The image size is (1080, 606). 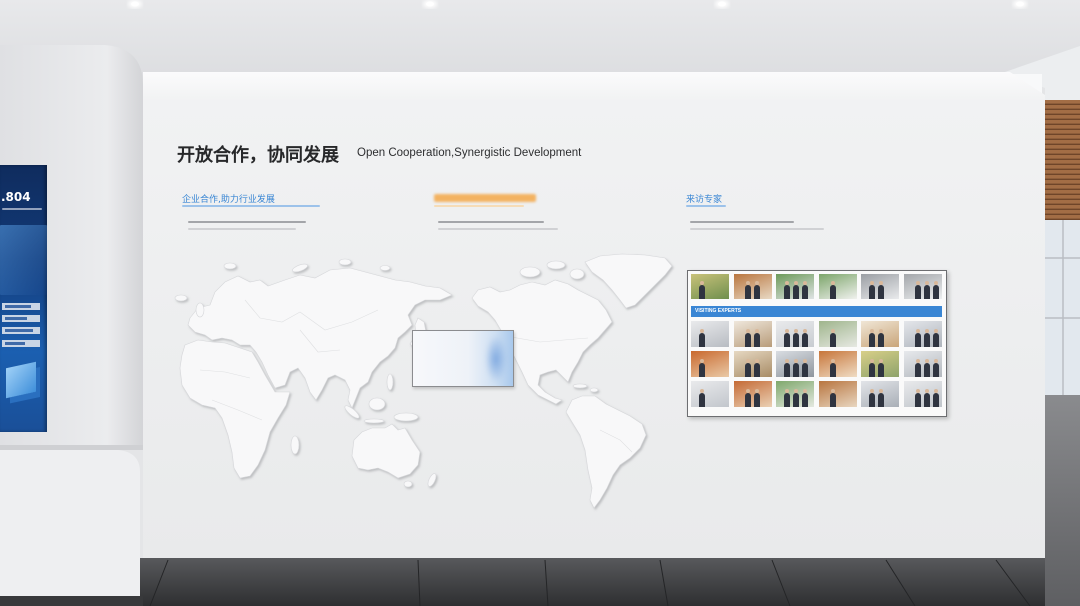 I want to click on island-arctic-canada, so click(x=530, y=272).